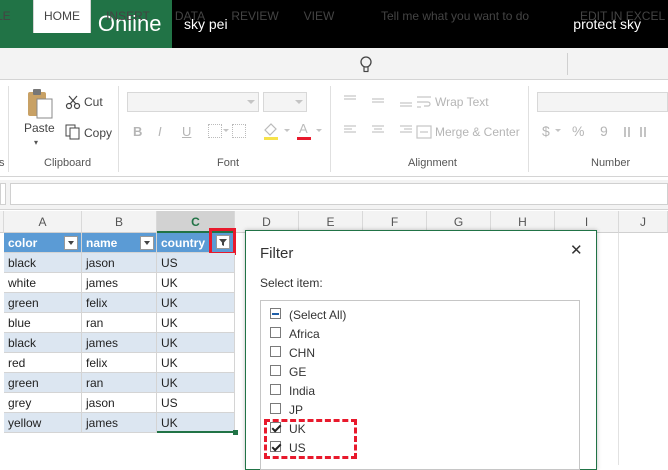  I want to click on wrap-text-icon, so click(424, 102).